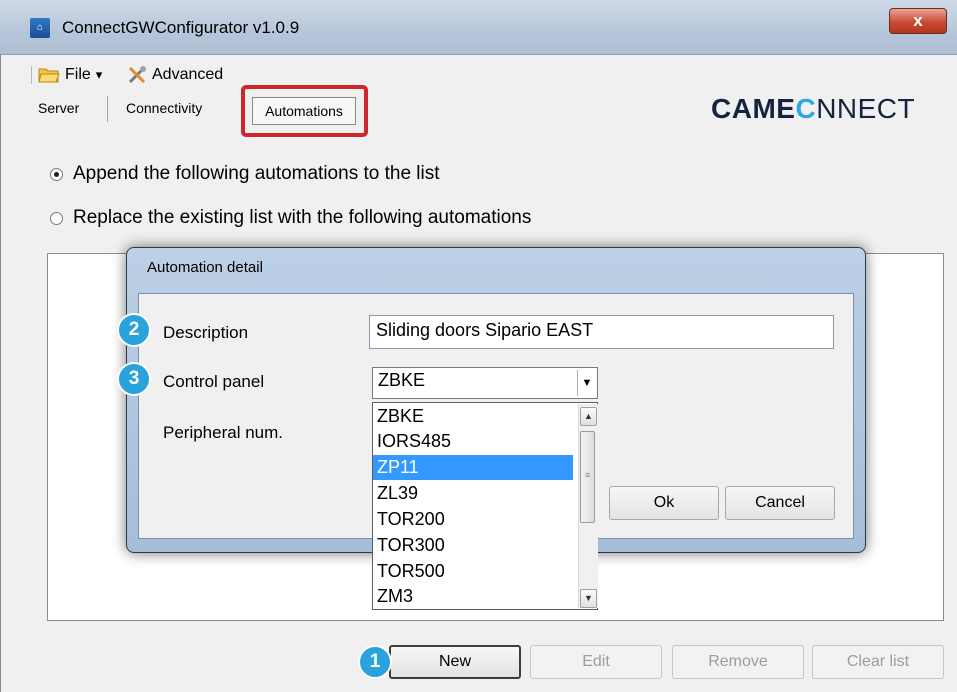 Image resolution: width=957 pixels, height=692 pixels. What do you see at coordinates (49, 75) in the screenshot?
I see `folder-icon` at bounding box center [49, 75].